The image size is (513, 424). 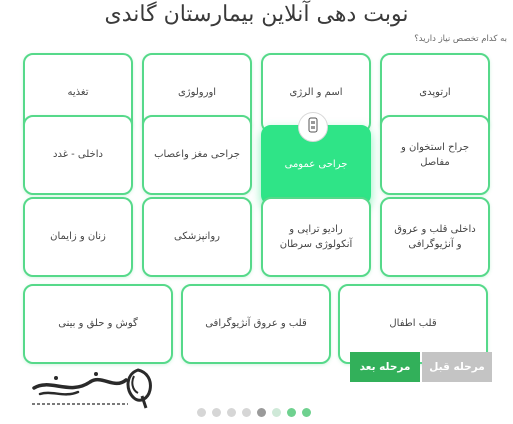 I want to click on selected-specialty-badge, so click(x=313, y=127).